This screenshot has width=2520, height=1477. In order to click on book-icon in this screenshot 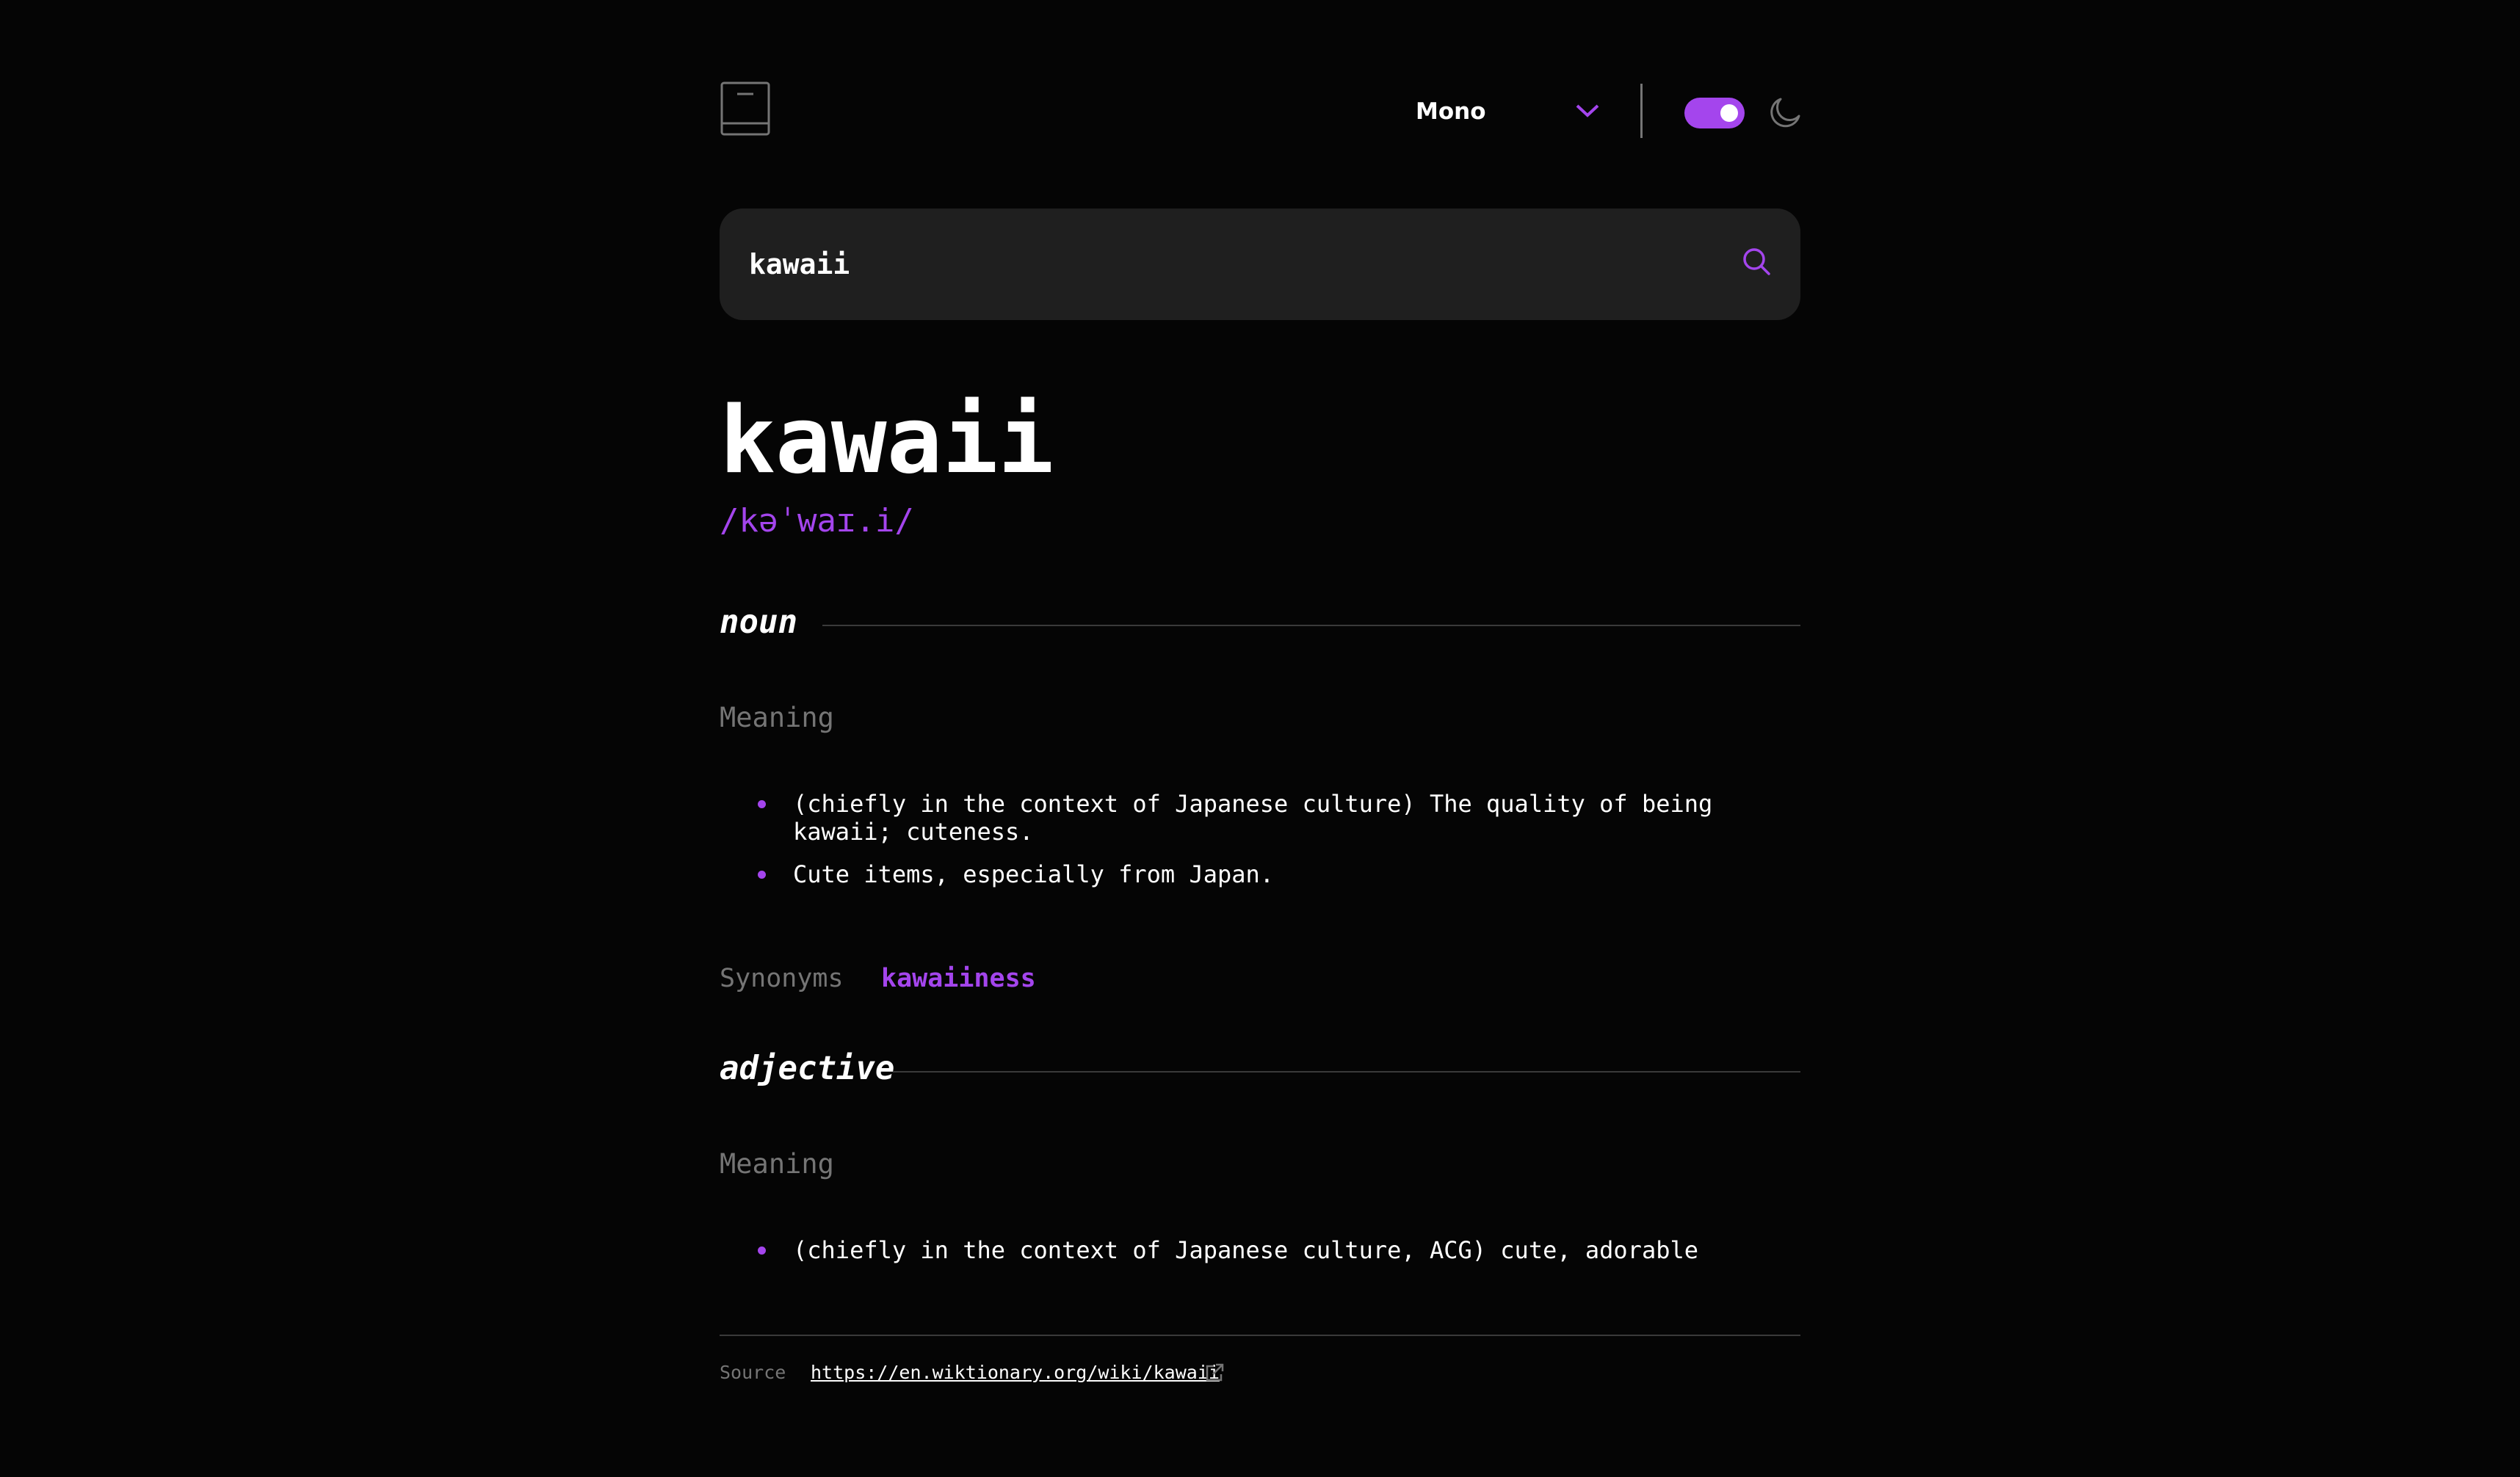, I will do `click(745, 109)`.